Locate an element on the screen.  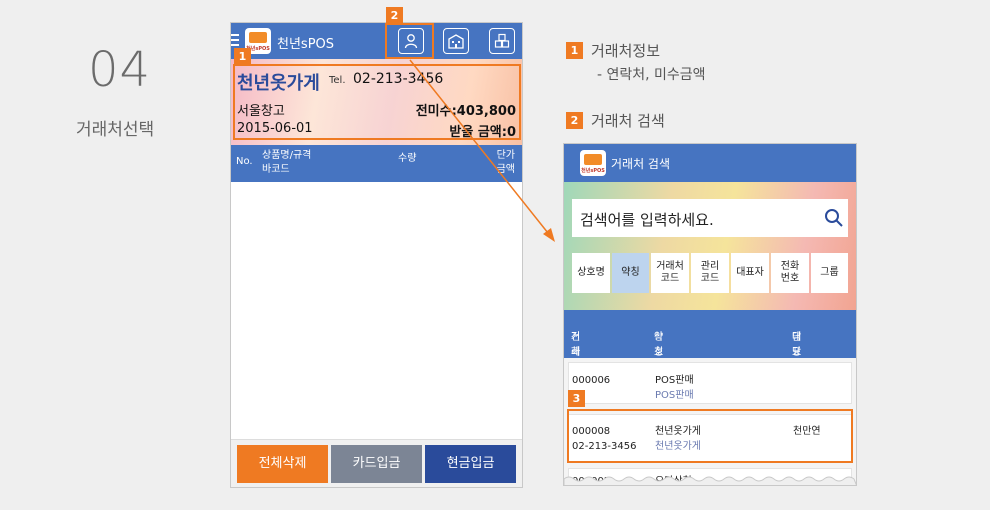
table-row: 000006 POS판매 POS판매 is located at coordinates (710, 383).